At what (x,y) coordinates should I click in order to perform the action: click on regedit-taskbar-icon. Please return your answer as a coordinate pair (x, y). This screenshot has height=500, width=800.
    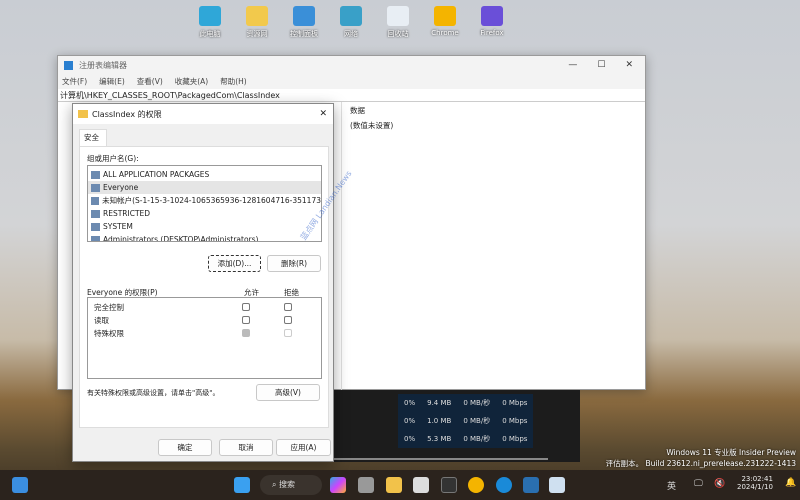
    Looking at the image, I should click on (531, 485).